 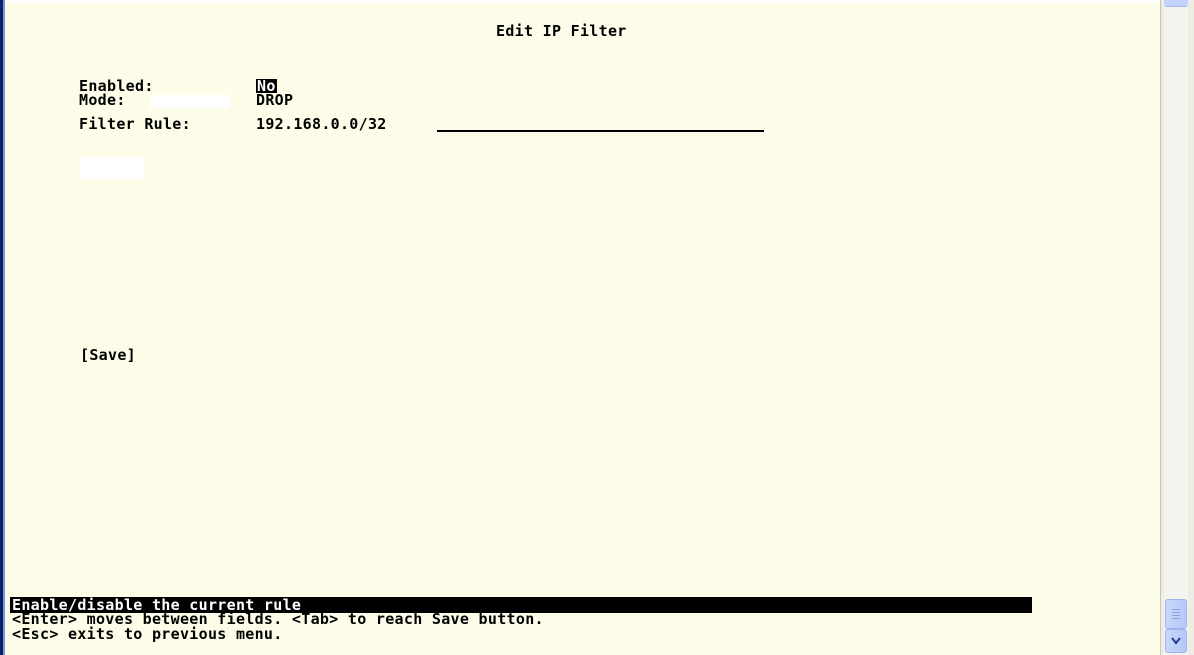 I want to click on scrollbar-top-cap, so click(x=1176, y=3).